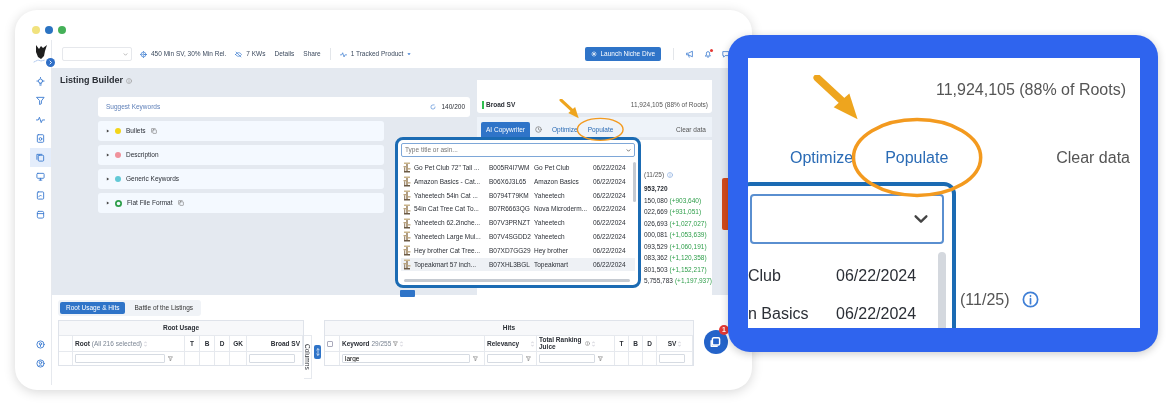 The image size is (1176, 404). I want to click on gear-icon, so click(143, 54).